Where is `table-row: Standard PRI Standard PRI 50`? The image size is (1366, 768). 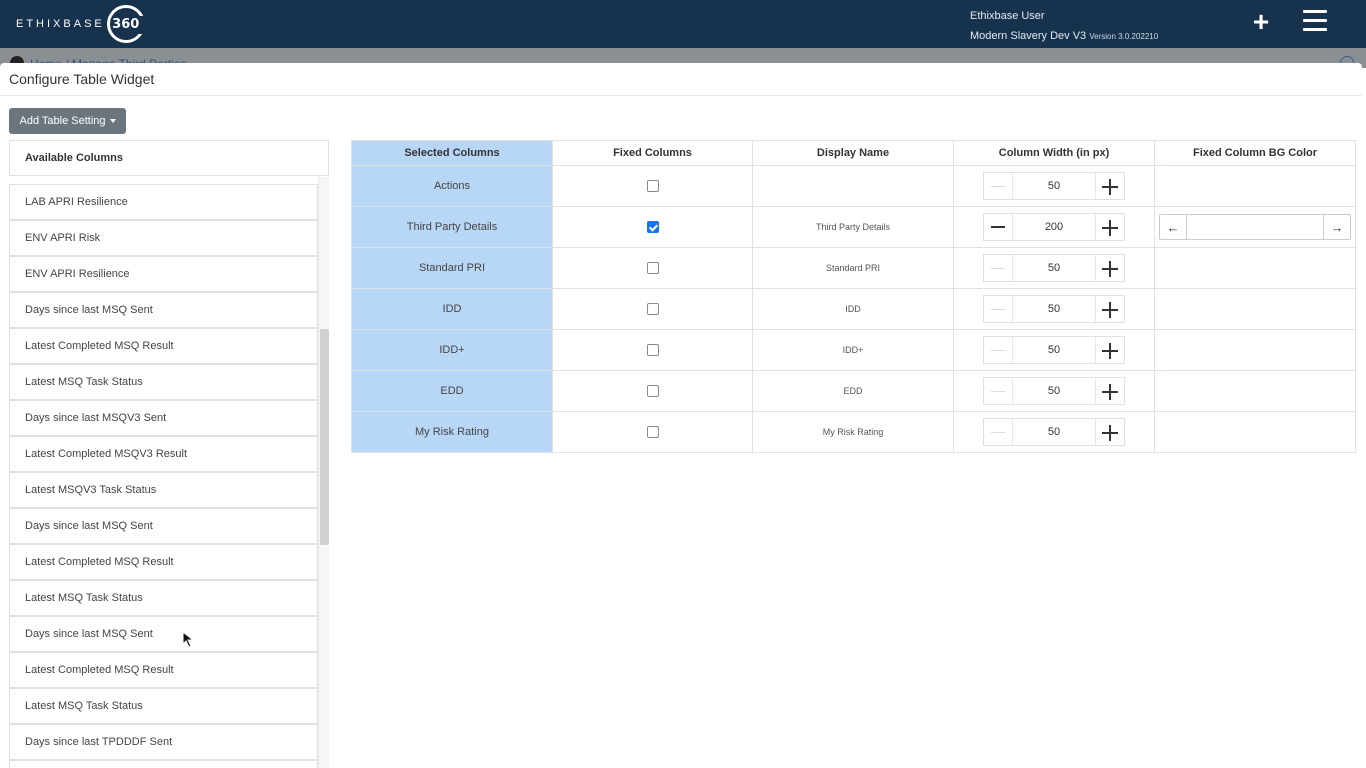
table-row: Standard PRI Standard PRI 50 is located at coordinates (853, 268).